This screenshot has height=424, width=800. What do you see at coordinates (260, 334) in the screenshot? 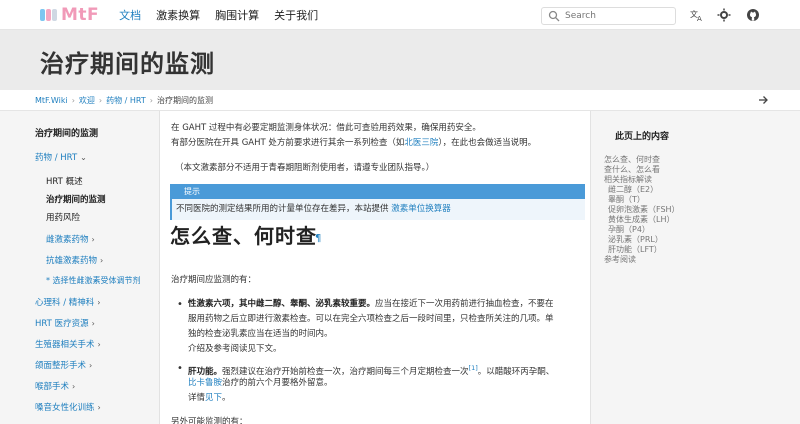
I see `list-item-hormones-line3: 独的检查泌乳素应当在适当的时间内。` at bounding box center [260, 334].